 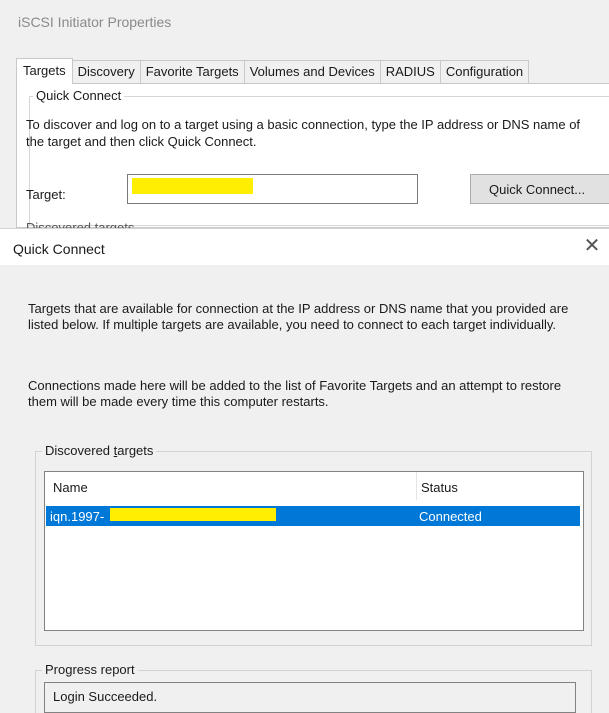 I want to click on progress-report-legend: Progress report, so click(x=90, y=669).